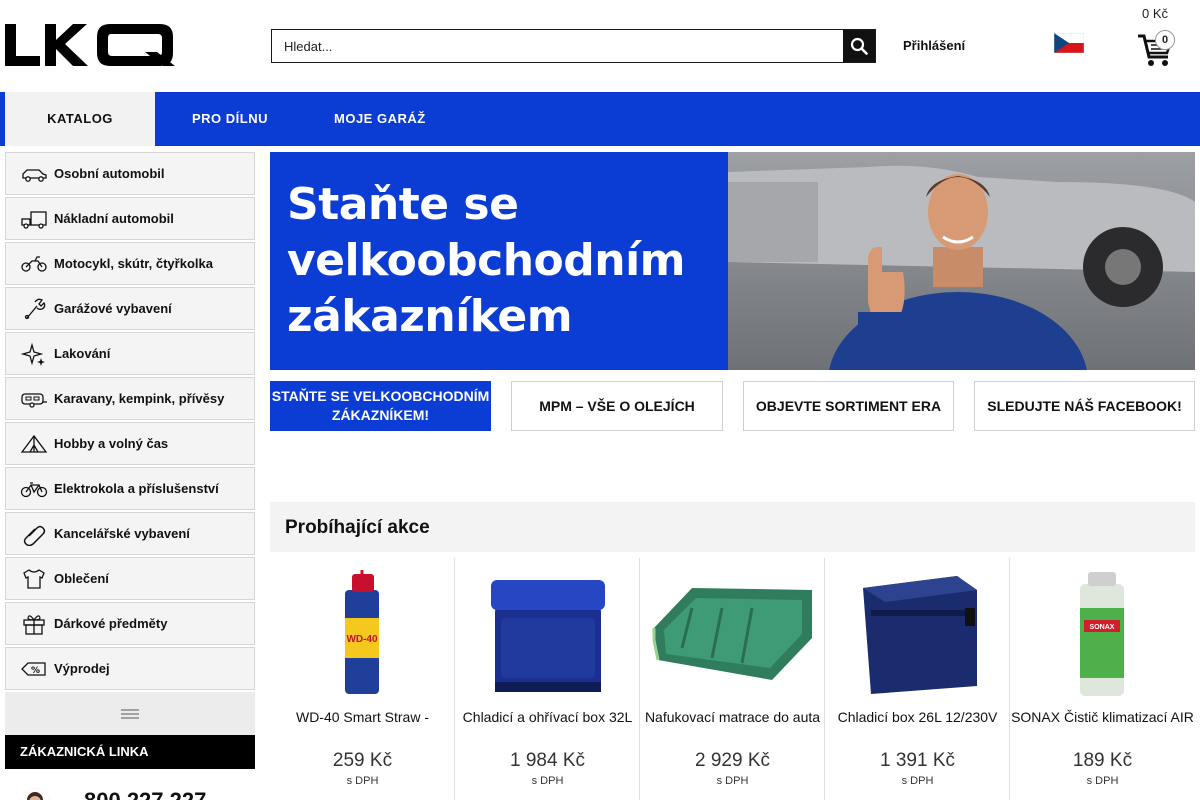  Describe the element at coordinates (111, 623) in the screenshot. I see `sidebar-item-label: Dárkové předměty` at that location.